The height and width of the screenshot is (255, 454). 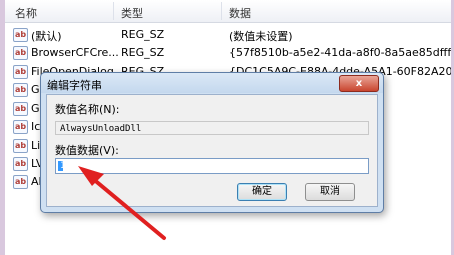 I want to click on value-data-text: 1, so click(x=63, y=166).